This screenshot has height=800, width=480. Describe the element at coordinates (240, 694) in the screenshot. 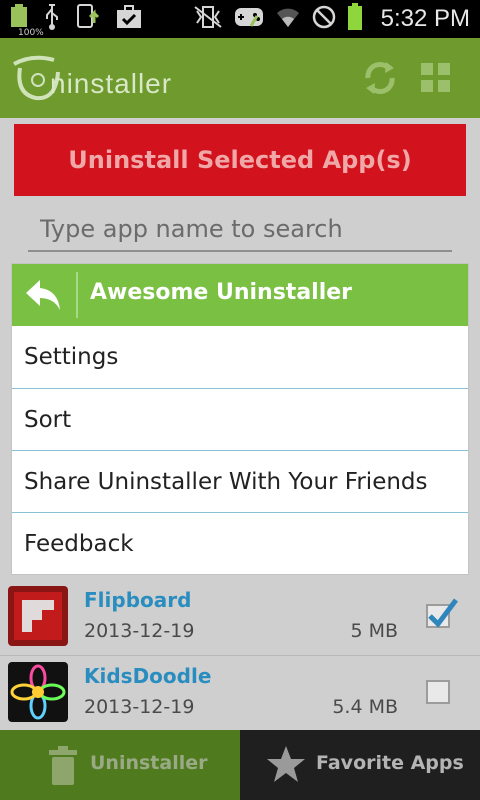

I see `app-row-kidsdoodle: KidsDoodle 2013-12-19 5.4 MB` at that location.